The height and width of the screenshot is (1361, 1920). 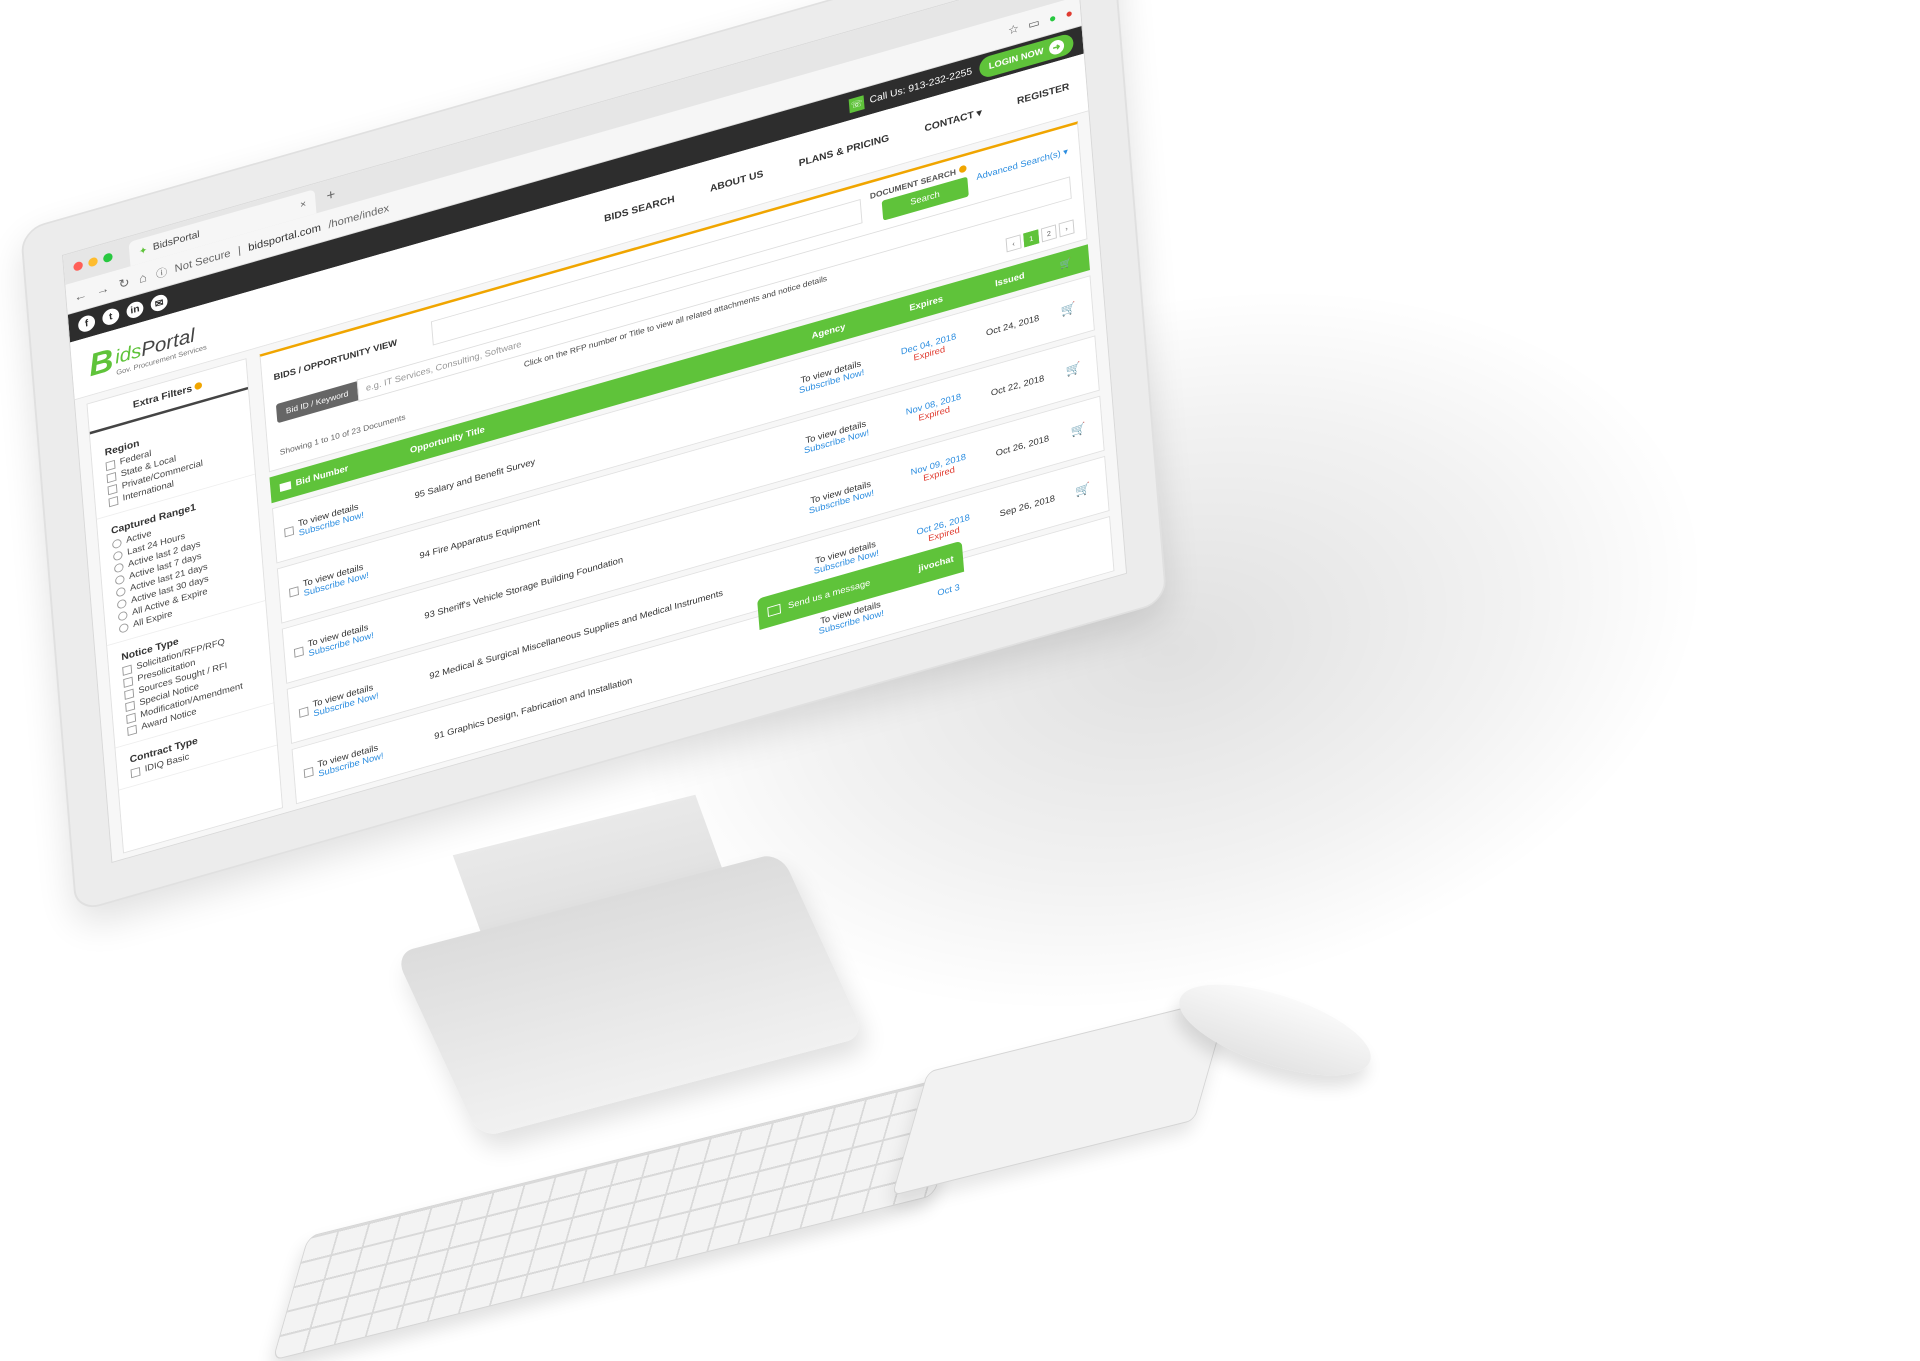 I want to click on next-page-button: ›, so click(x=1066, y=228).